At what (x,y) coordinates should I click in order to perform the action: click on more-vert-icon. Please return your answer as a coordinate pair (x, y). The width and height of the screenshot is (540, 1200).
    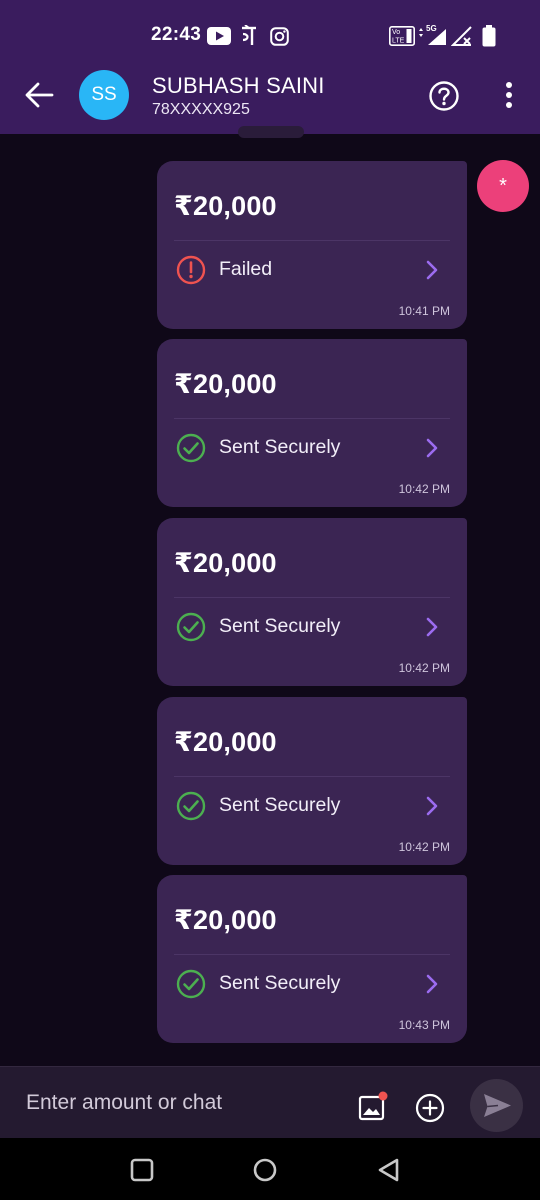
    Looking at the image, I should click on (509, 95).